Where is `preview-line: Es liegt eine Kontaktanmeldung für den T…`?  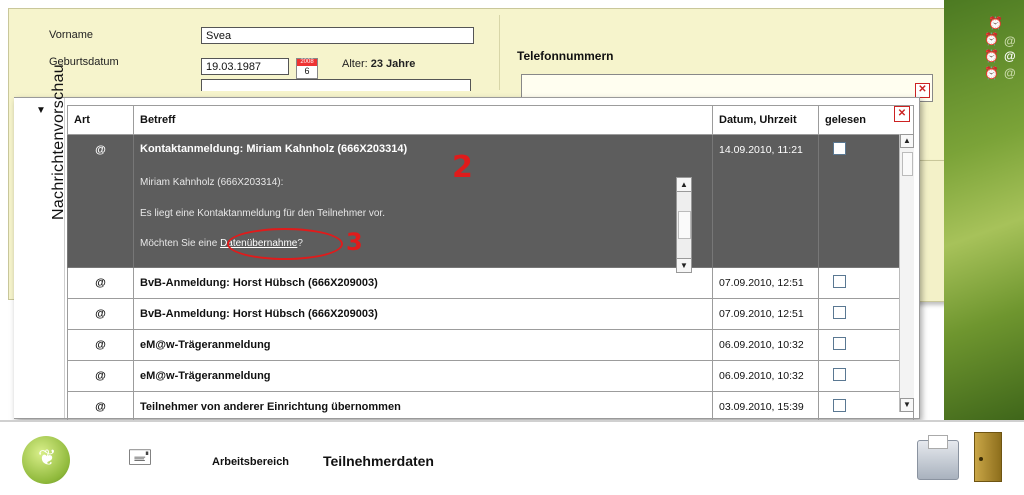
preview-line: Es liegt eine Kontaktanmeldung für den T… is located at coordinates (262, 213).